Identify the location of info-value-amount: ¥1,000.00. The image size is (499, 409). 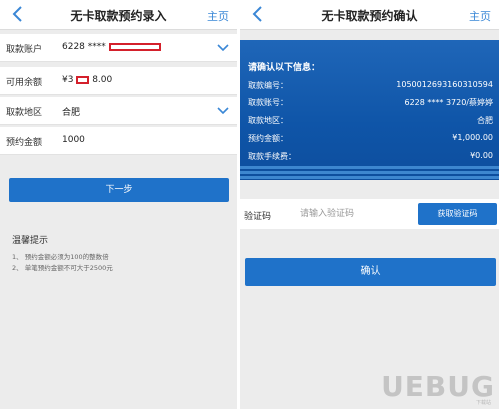
(472, 137).